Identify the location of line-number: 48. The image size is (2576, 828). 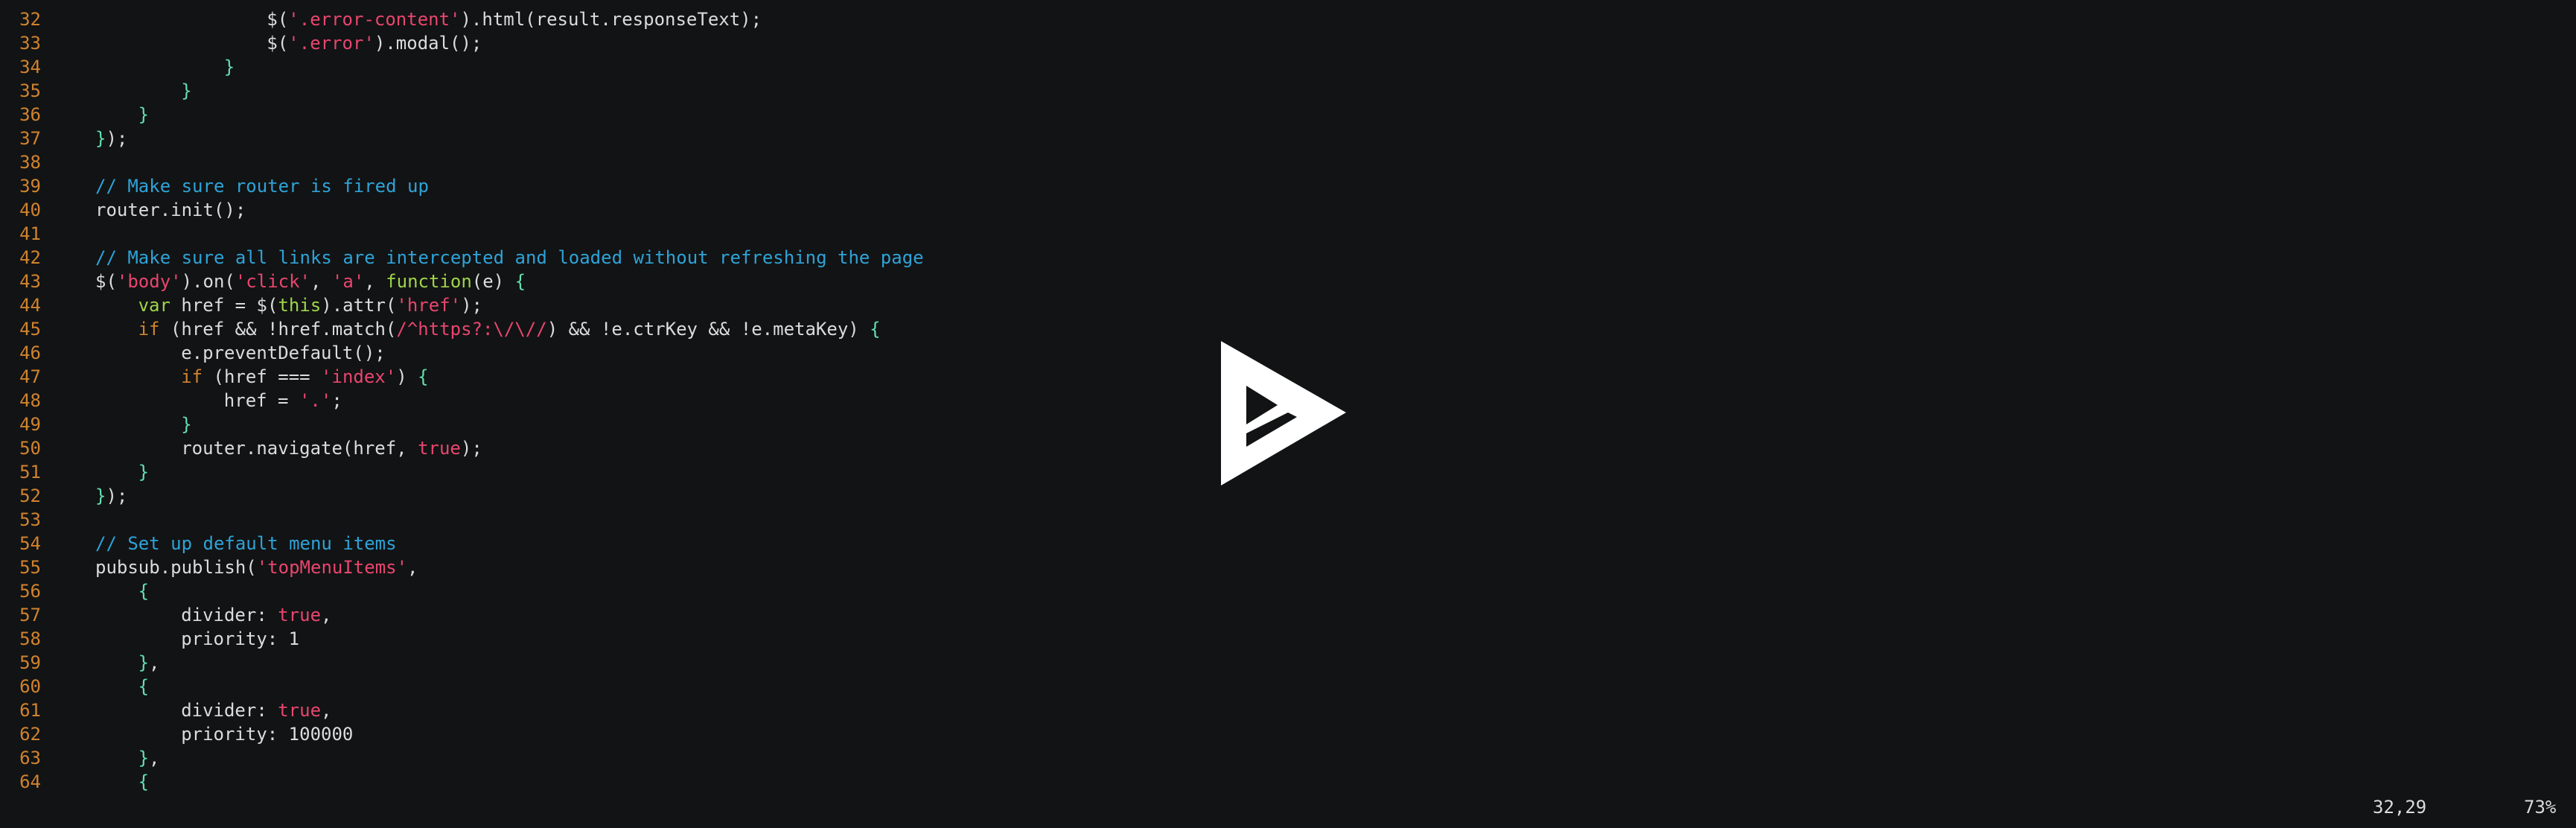
(30, 400).